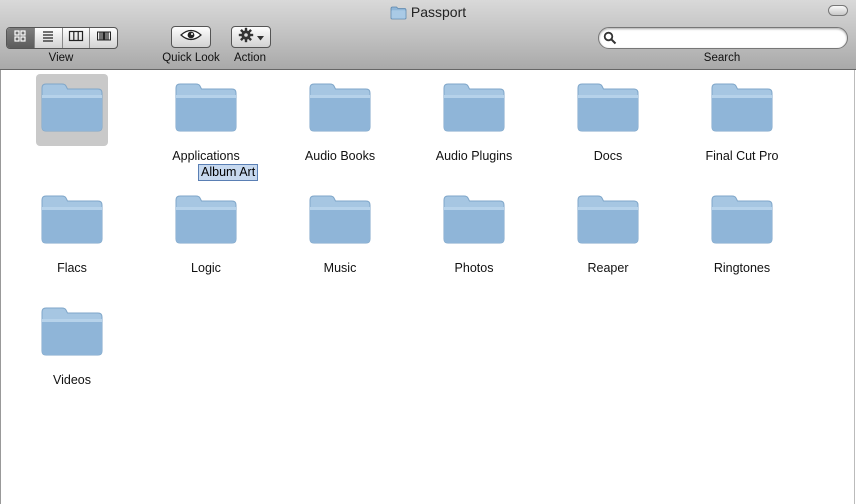 This screenshot has height=504, width=856. Describe the element at coordinates (722, 58) in the screenshot. I see `search-label: Search` at that location.